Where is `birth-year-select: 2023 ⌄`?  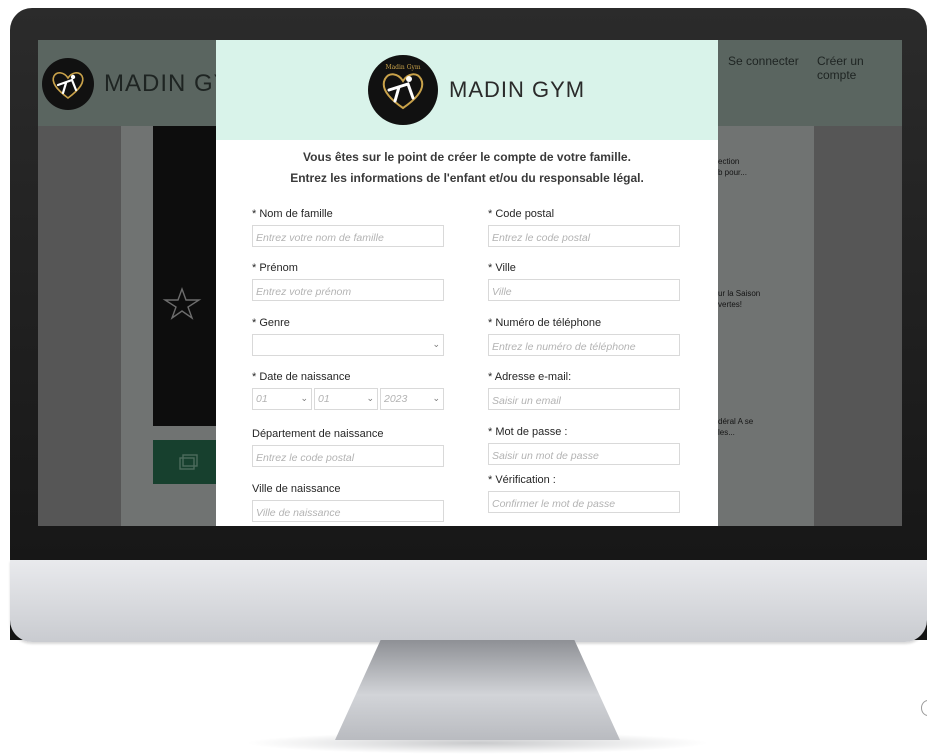 birth-year-select: 2023 ⌄ is located at coordinates (412, 399).